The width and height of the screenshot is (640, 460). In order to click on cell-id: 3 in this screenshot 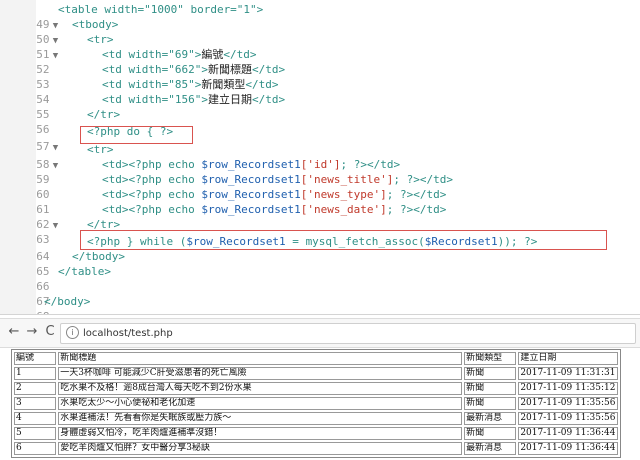, I will do `click(35, 403)`.